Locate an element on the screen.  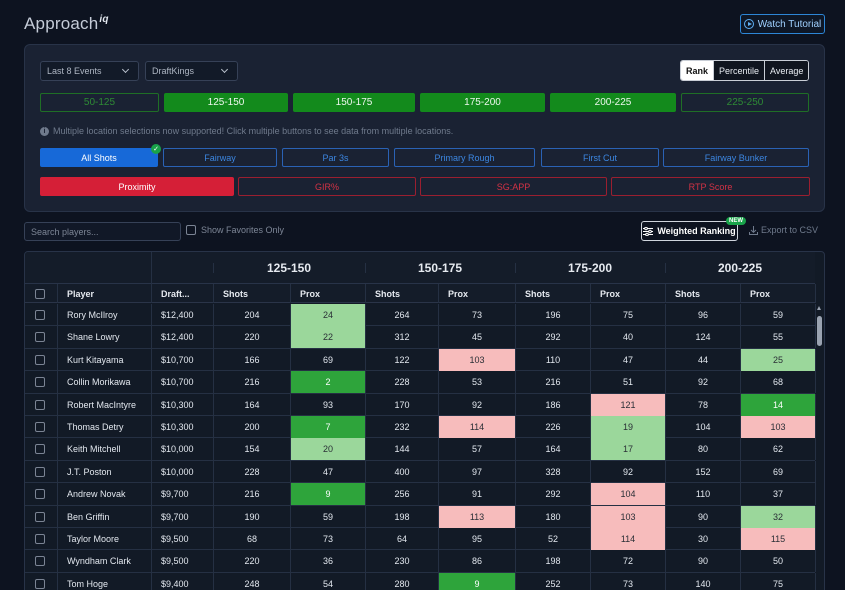
player-name: Taylor Moore is located at coordinates (93, 539).